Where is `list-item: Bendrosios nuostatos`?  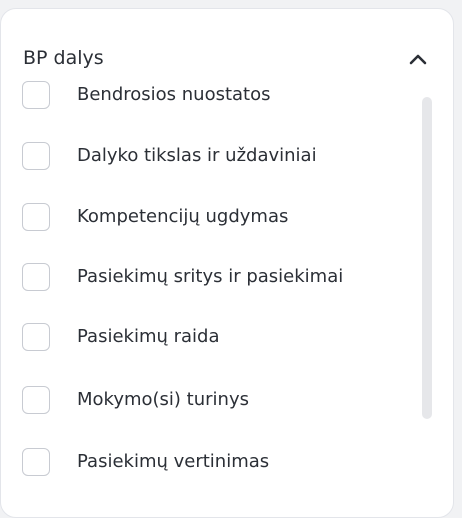
list-item: Bendrosios nuostatos is located at coordinates (222, 95).